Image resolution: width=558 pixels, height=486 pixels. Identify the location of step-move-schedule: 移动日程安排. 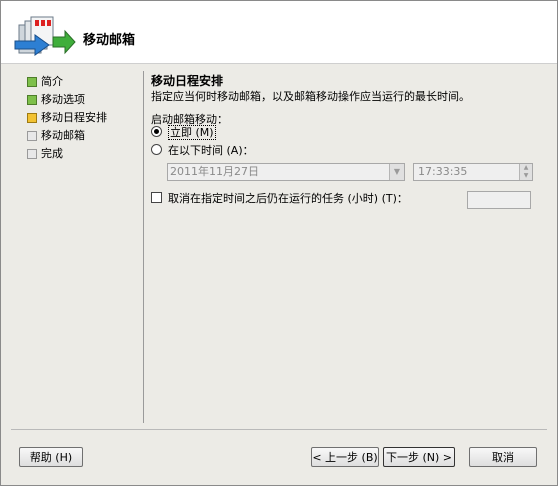
(66, 118).